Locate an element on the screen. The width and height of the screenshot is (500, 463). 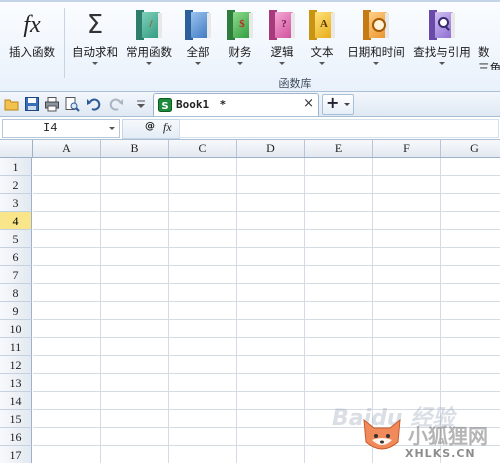
spreadsheet-file-icon: S is located at coordinates (165, 105).